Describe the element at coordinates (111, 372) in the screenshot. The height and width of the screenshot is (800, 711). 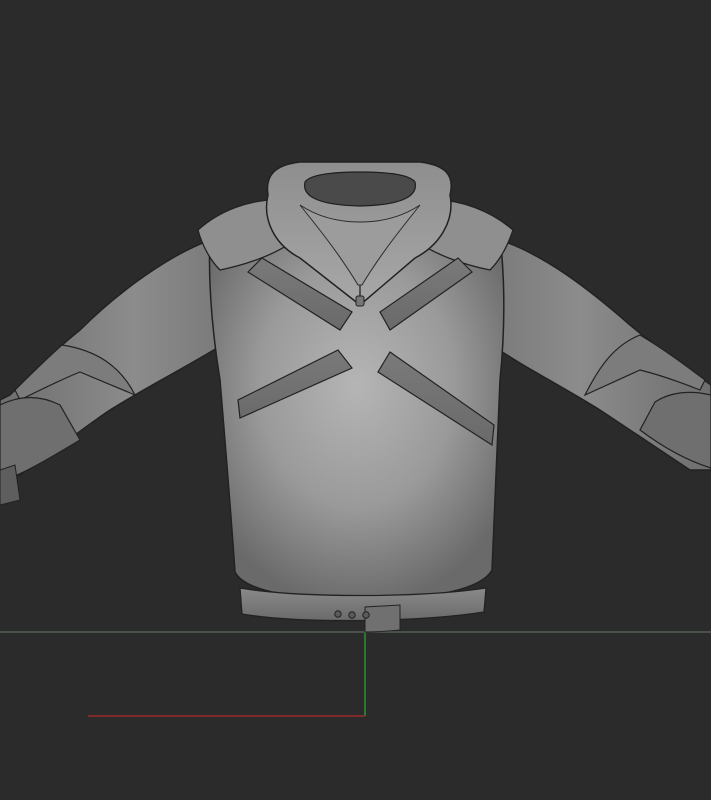
I see `left-sleeve` at that location.